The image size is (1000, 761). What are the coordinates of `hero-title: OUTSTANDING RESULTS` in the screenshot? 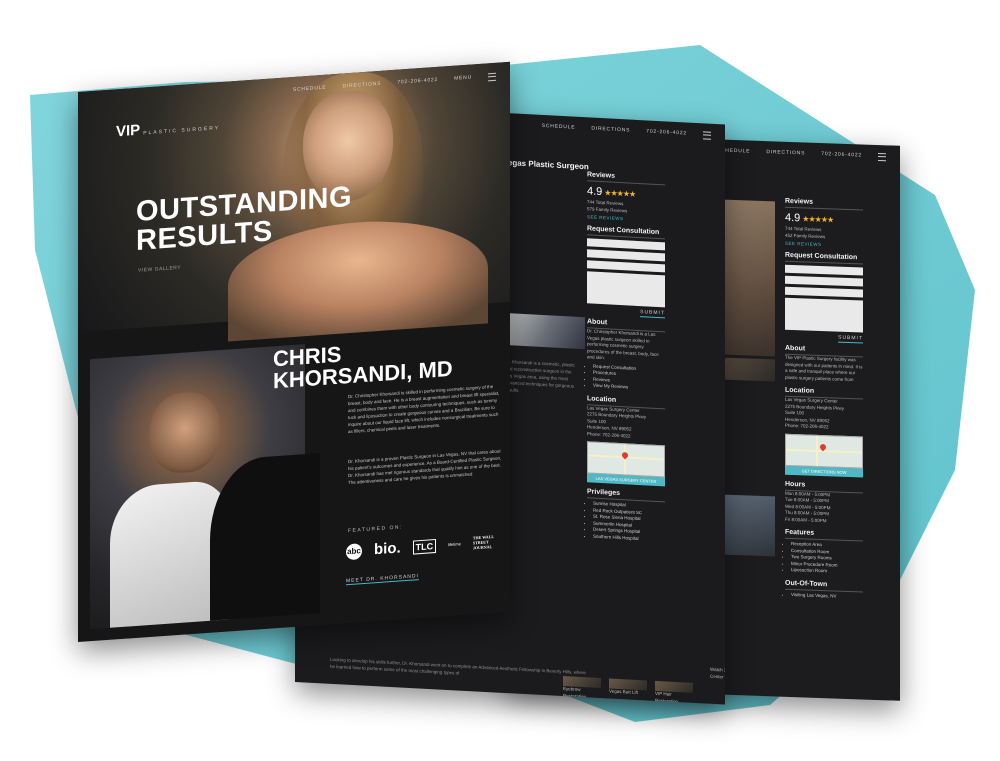 It's located at (244, 218).